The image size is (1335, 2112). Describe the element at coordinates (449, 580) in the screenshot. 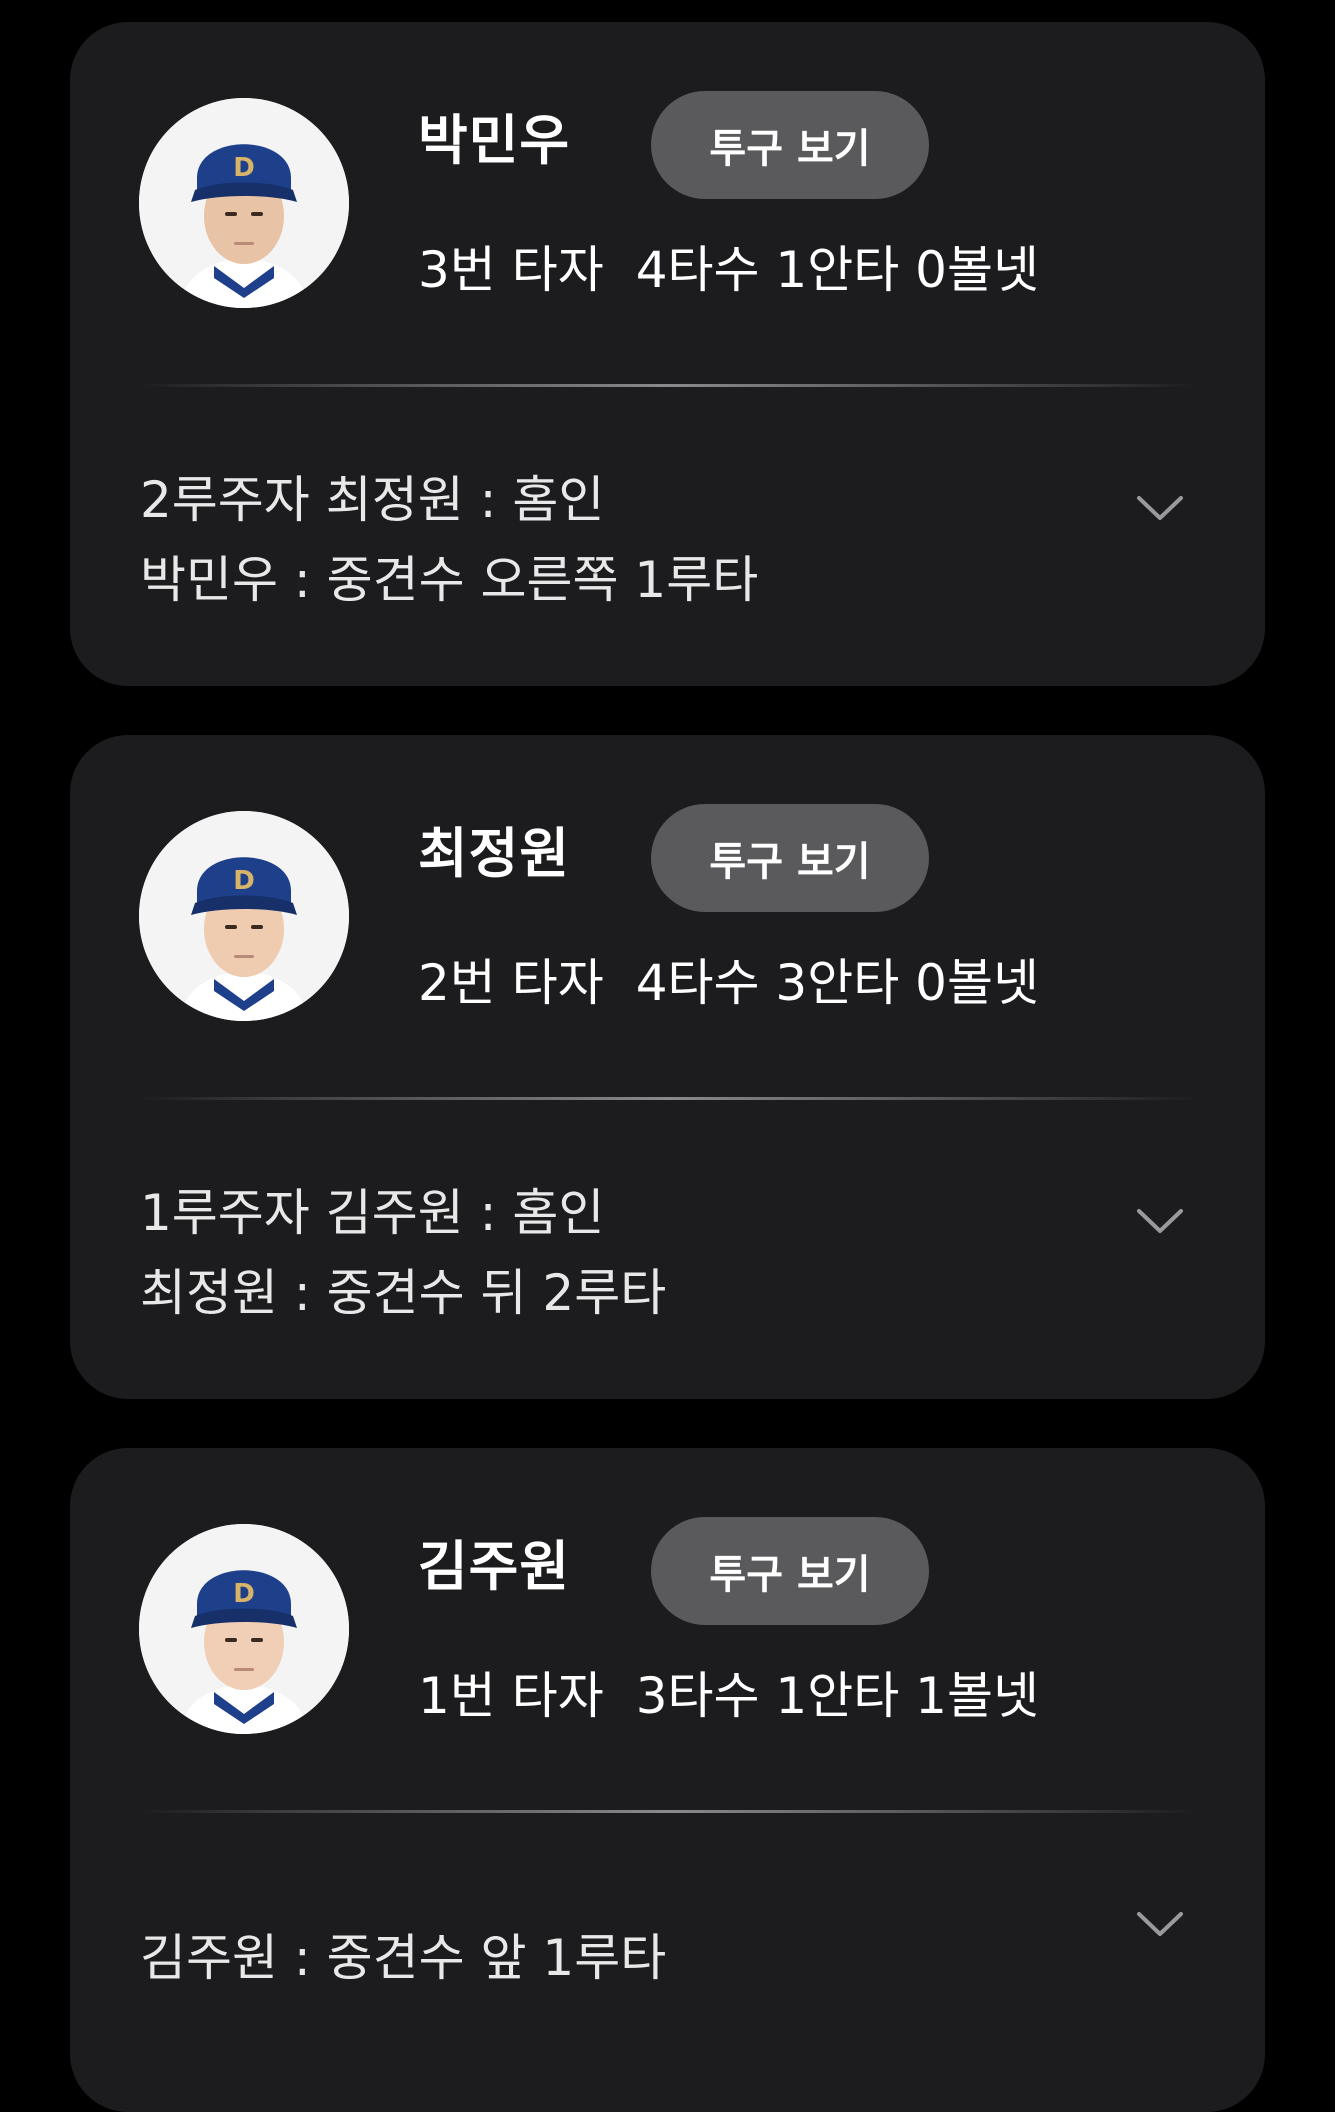

I see `play-event: 박민우 : 중견수 오른쪽 1루타` at that location.